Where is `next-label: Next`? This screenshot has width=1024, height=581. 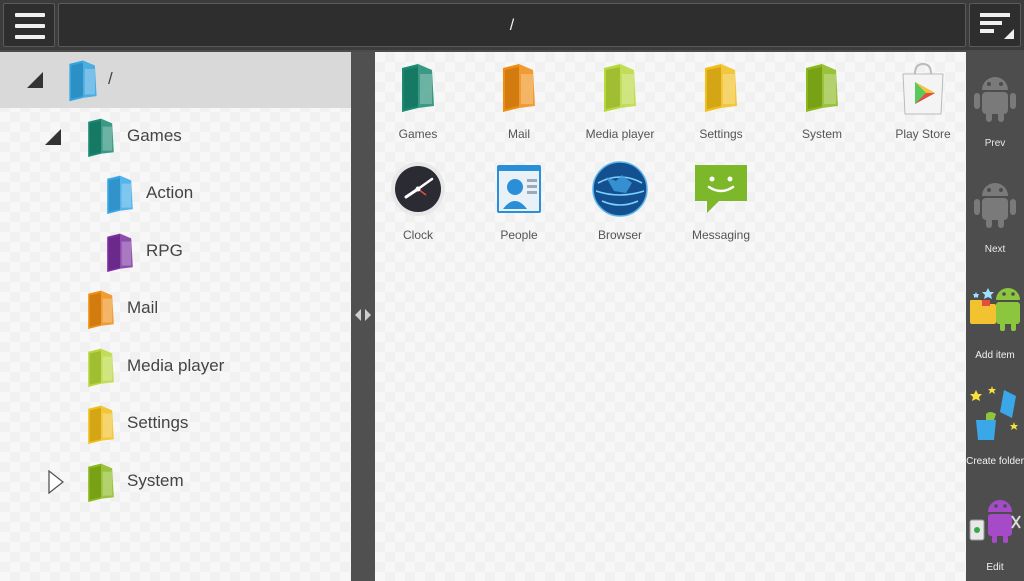
next-label: Next is located at coordinates (995, 249).